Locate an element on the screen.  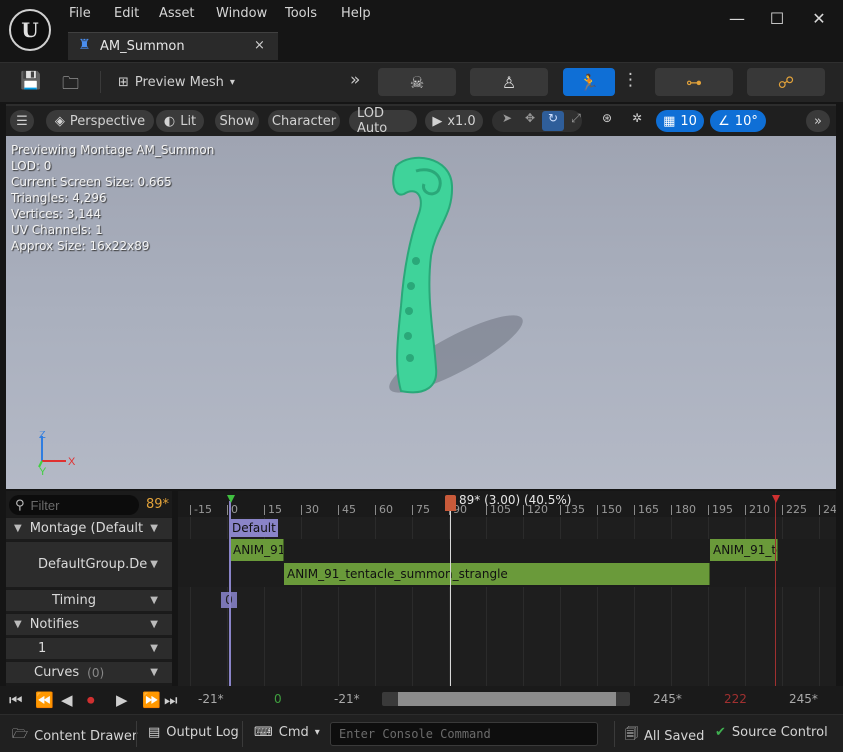
filter-box: ⚲ is located at coordinates (74, 505).